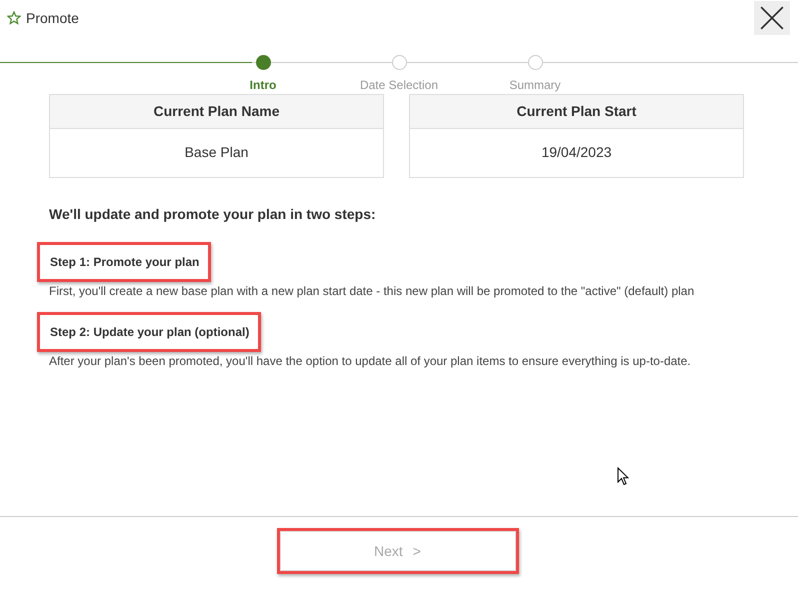 The image size is (798, 590). Describe the element at coordinates (623, 476) in the screenshot. I see `cursor-icon` at that location.